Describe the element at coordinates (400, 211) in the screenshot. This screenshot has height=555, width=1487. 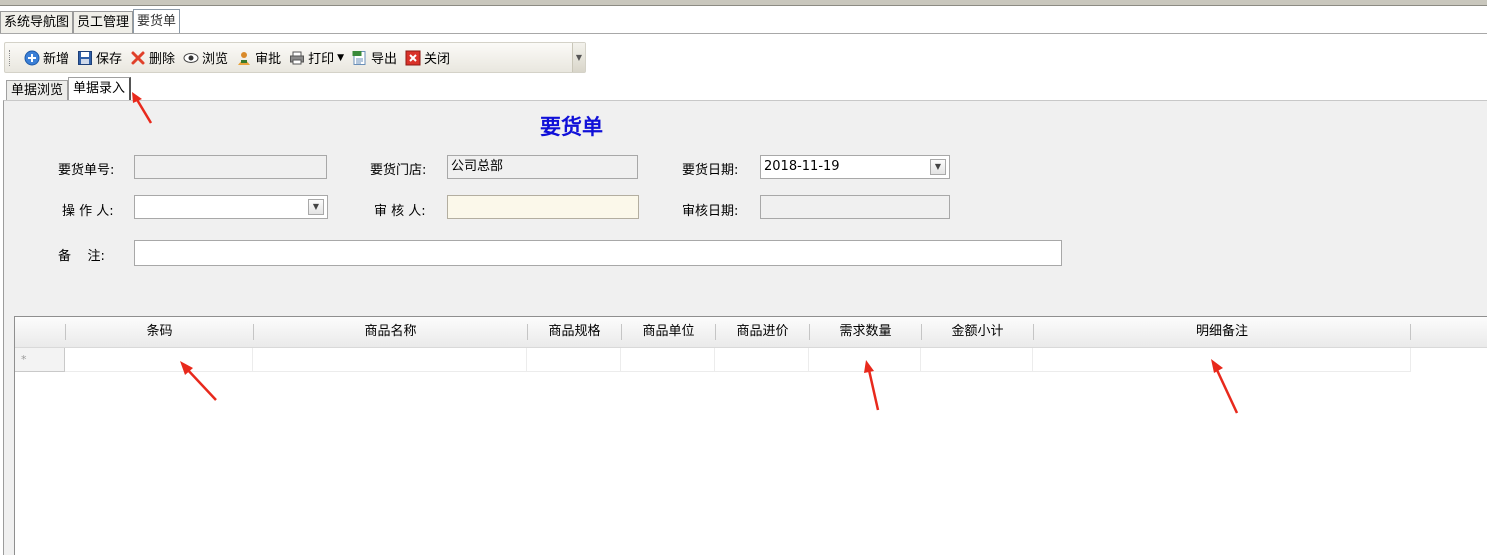
I see `reviewer-label: 审 核 人:` at that location.